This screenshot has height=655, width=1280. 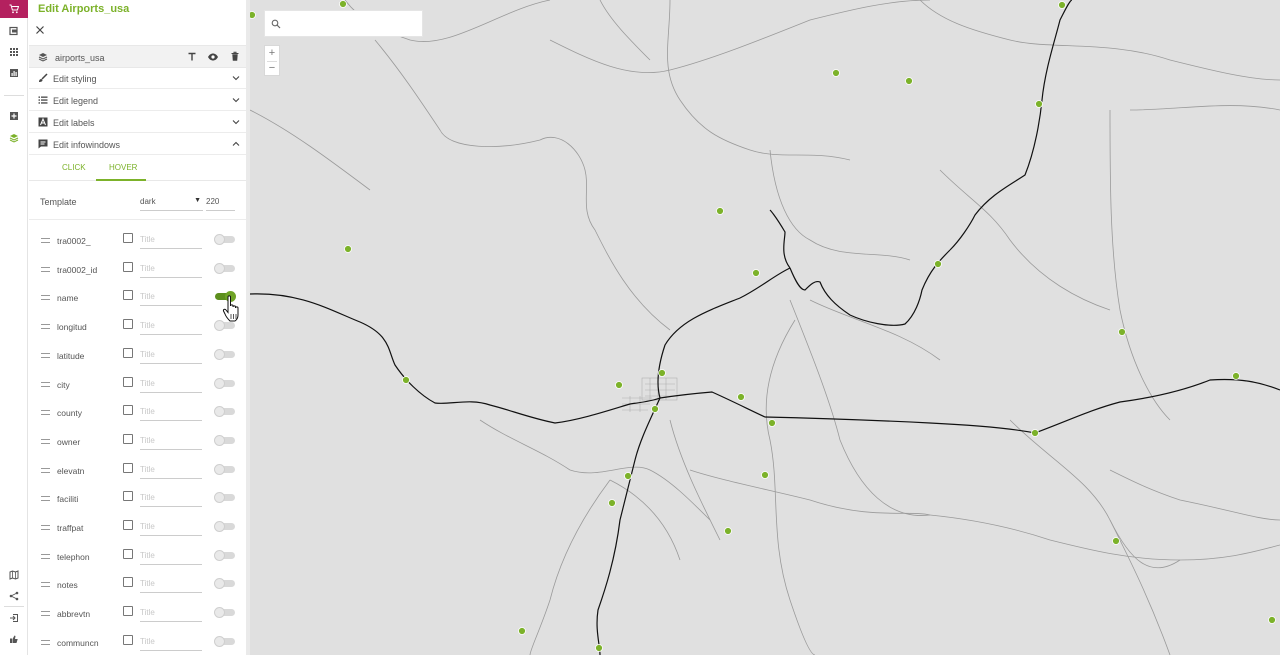 What do you see at coordinates (14, 639) in the screenshot?
I see `thumbs-up-icon` at bounding box center [14, 639].